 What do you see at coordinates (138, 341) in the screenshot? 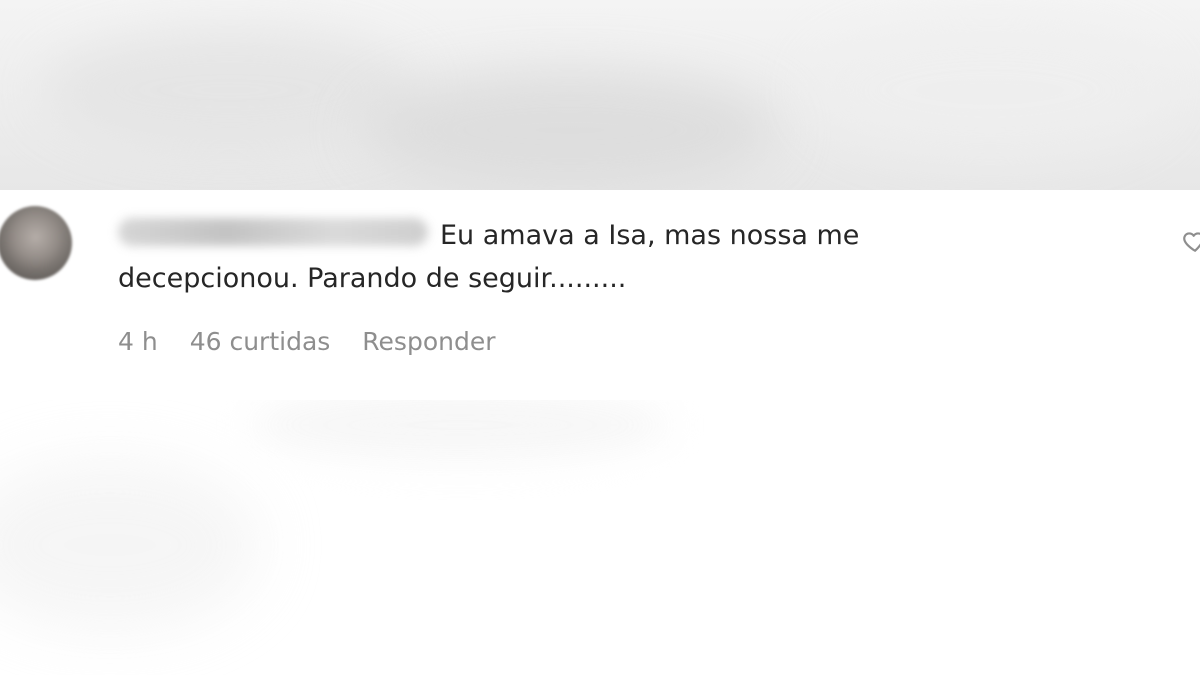
I see `comment-time: 4 h` at bounding box center [138, 341].